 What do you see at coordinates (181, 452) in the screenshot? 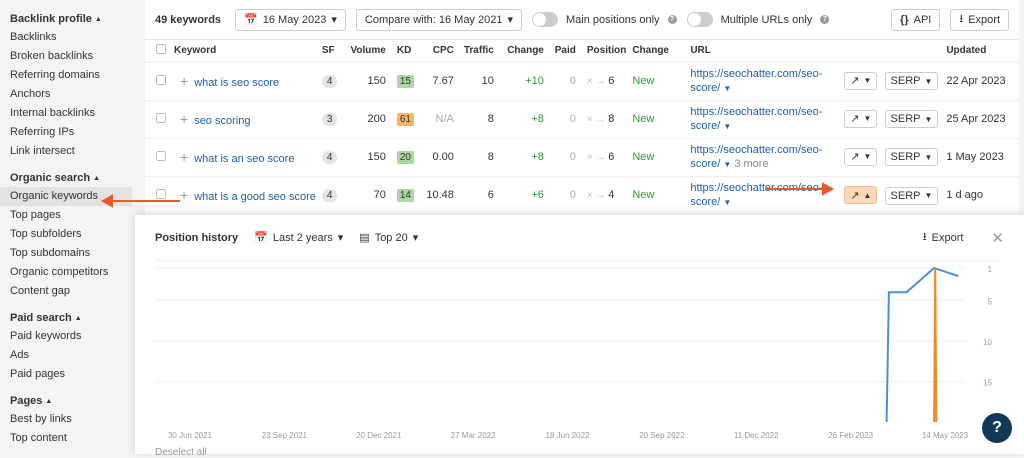
I see `deselect-all-link: Deselect all` at bounding box center [181, 452].